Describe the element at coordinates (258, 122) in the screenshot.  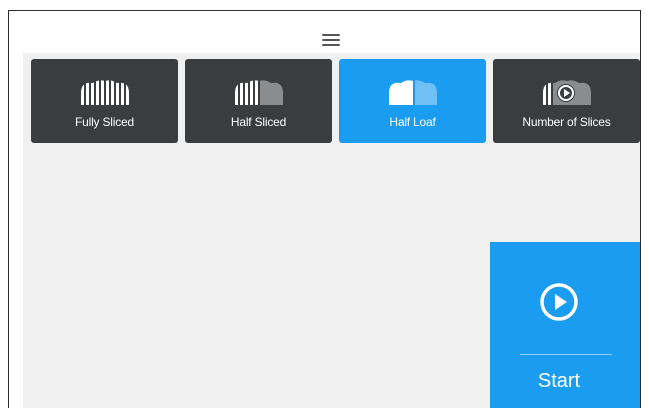
I see `tile-label: Half Sliced` at that location.